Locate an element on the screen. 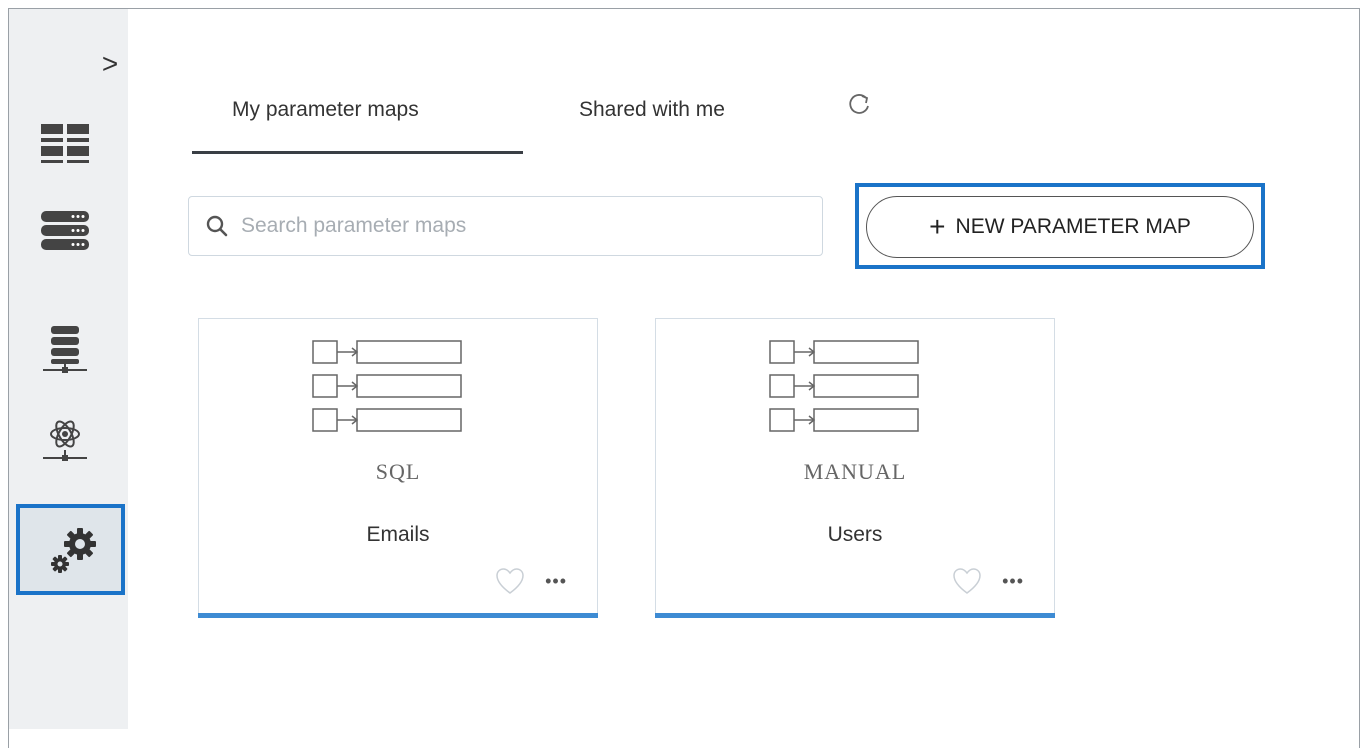 This screenshot has width=1364, height=748. plus-icon: + is located at coordinates (937, 226).